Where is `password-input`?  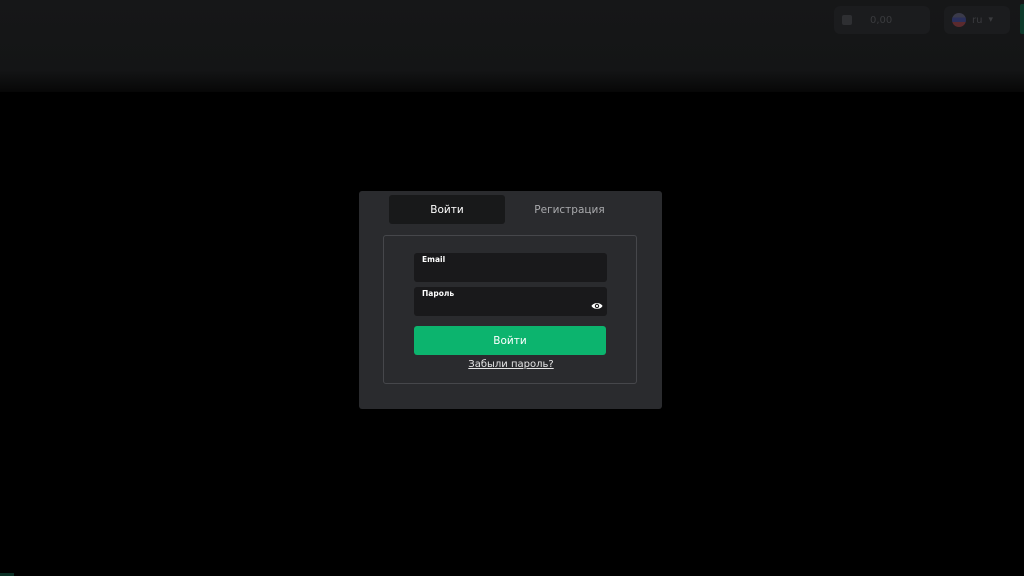 password-input is located at coordinates (502, 306).